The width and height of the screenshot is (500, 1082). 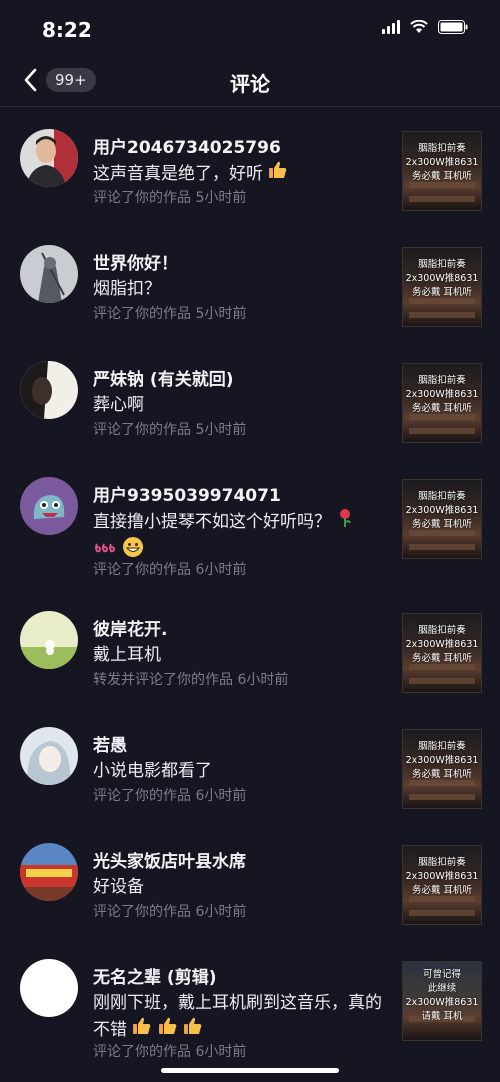 What do you see at coordinates (442, 995) in the screenshot?
I see `thumbnail-caption: 可曾记得 此继续 2x300W推8631 请戴 耳机` at bounding box center [442, 995].